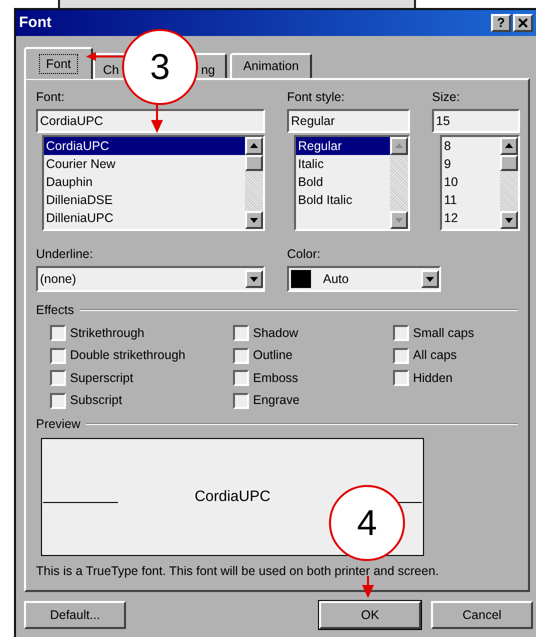 This screenshot has height=637, width=536. What do you see at coordinates (273, 355) in the screenshot?
I see `checkbox-label: Outline` at bounding box center [273, 355].